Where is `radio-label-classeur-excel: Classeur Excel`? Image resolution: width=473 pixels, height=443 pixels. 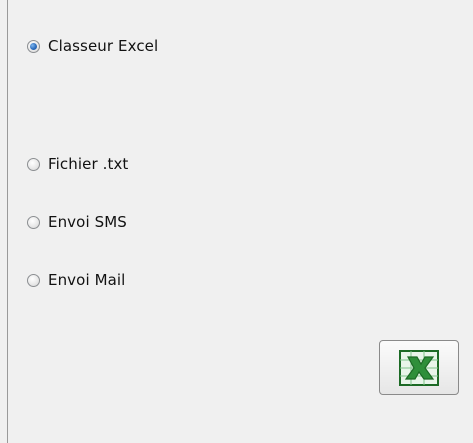
radio-label-classeur-excel: Classeur Excel is located at coordinates (103, 46).